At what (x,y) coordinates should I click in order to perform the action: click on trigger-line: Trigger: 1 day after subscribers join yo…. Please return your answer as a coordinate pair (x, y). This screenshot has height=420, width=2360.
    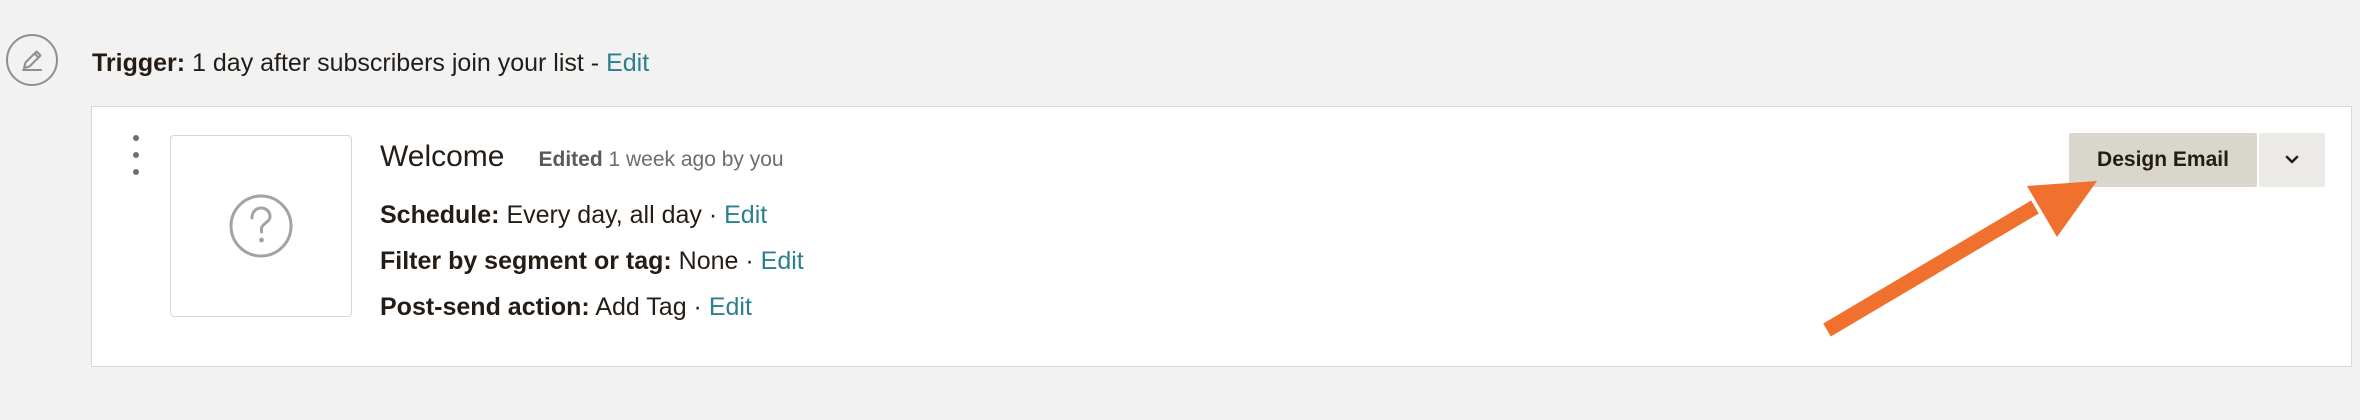
    Looking at the image, I should click on (370, 63).